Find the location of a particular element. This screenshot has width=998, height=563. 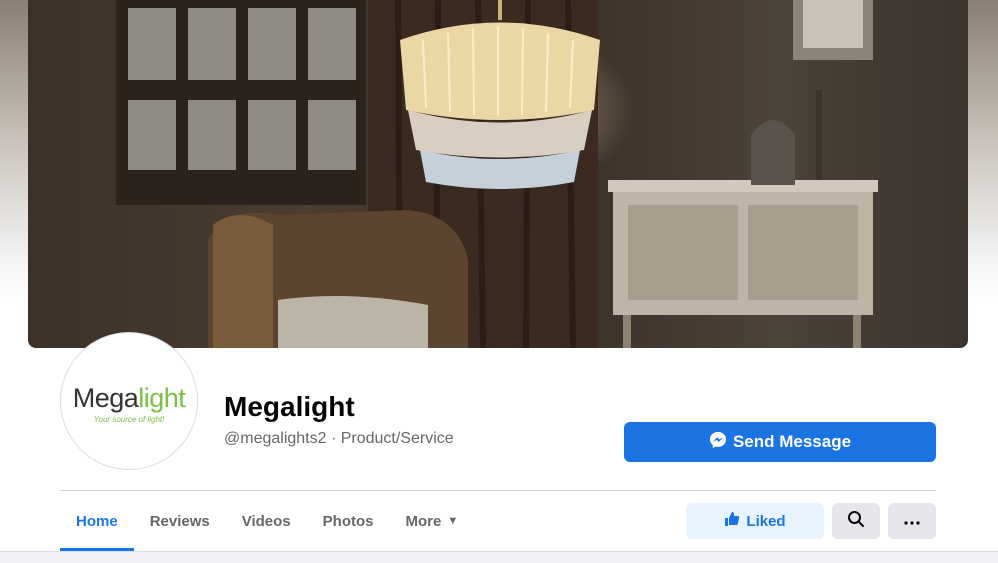

liked-button: Liked is located at coordinates (755, 521).